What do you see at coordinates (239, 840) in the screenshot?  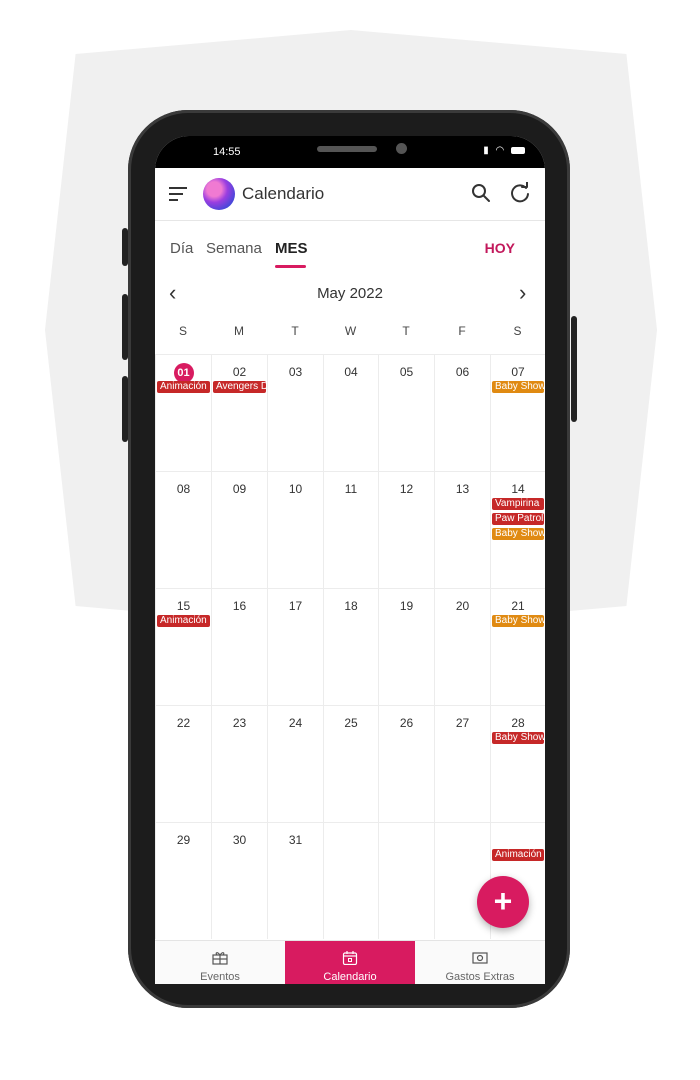 I see `day-number: 30` at bounding box center [239, 840].